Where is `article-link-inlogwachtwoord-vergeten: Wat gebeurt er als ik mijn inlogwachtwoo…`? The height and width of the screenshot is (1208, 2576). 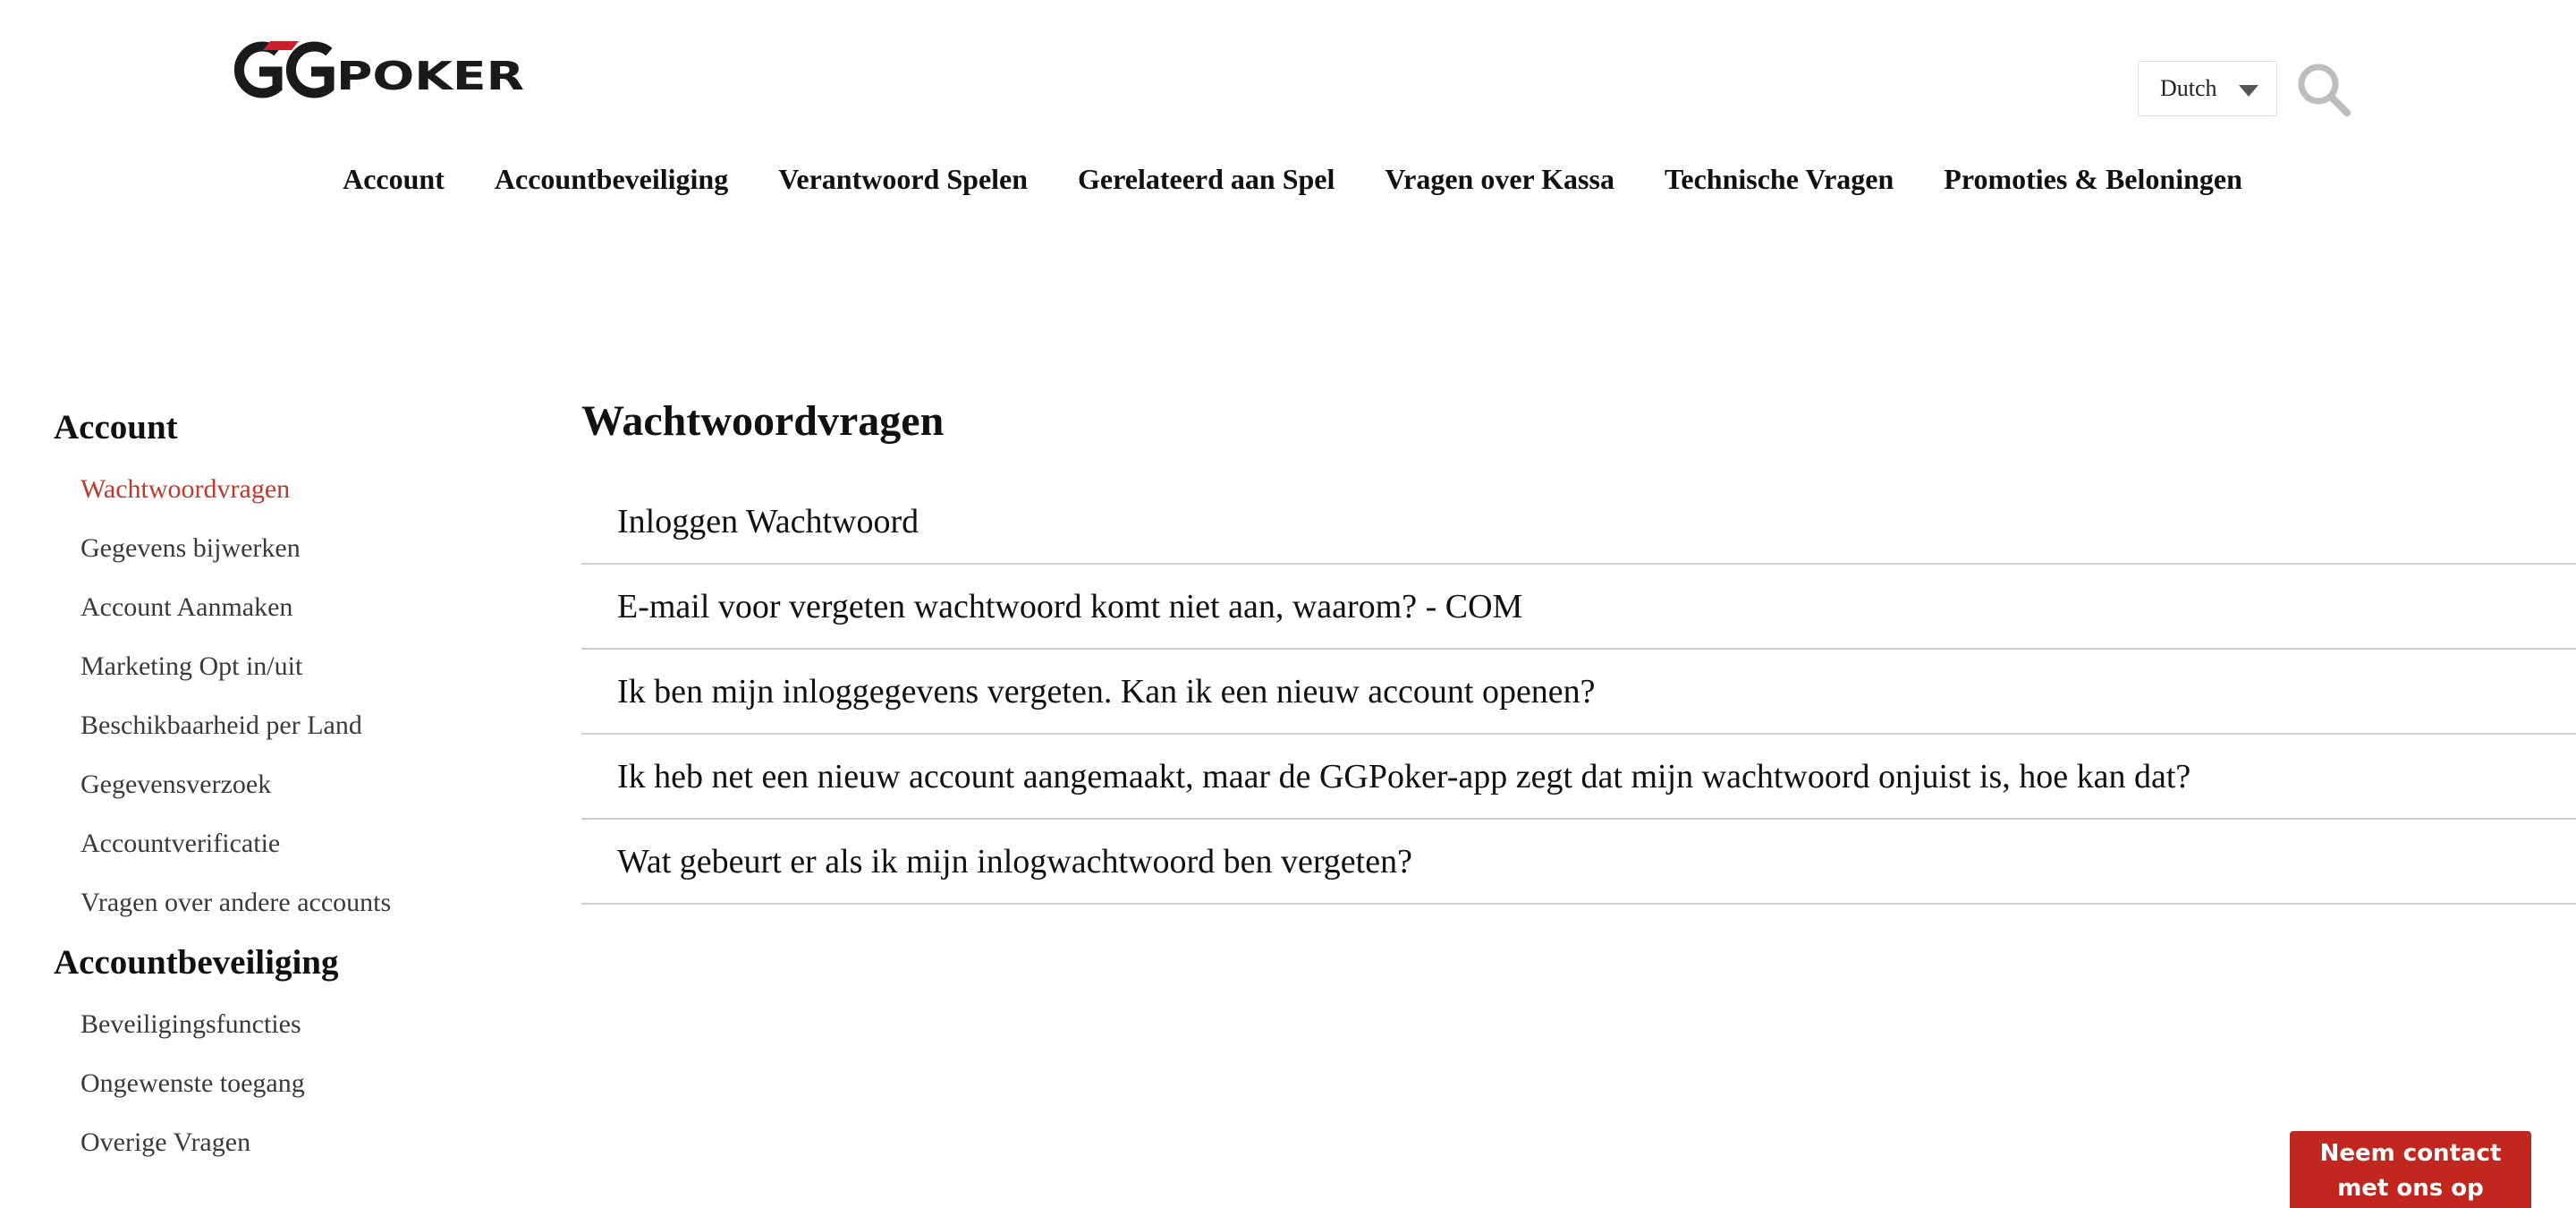 article-link-inlogwachtwoord-vergeten: Wat gebeurt er als ik mijn inlogwachtwoo… is located at coordinates (1578, 862).